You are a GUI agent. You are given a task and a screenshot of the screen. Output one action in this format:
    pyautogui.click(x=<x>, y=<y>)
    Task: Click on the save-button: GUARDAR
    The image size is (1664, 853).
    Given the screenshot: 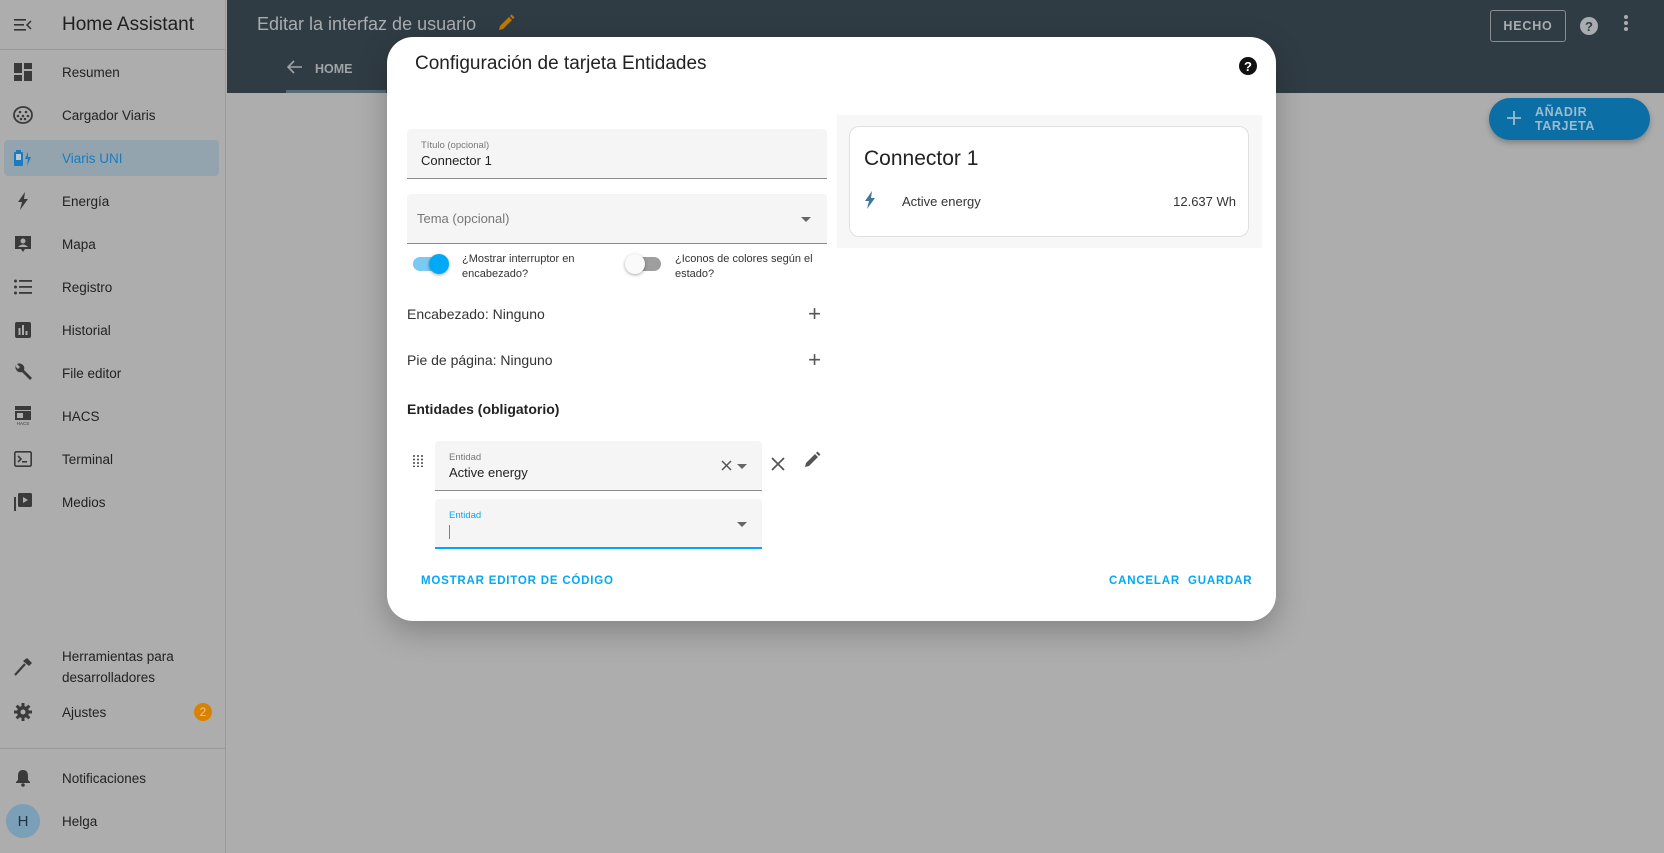 What is the action you would take?
    pyautogui.click(x=1220, y=581)
    